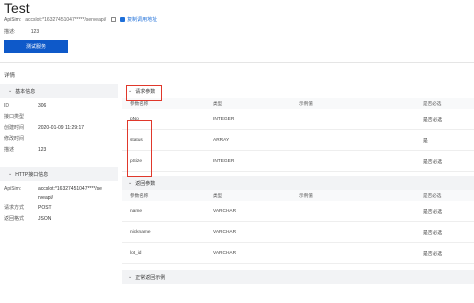  I want to click on copy-address-link: 复制调用地址, so click(138, 19).